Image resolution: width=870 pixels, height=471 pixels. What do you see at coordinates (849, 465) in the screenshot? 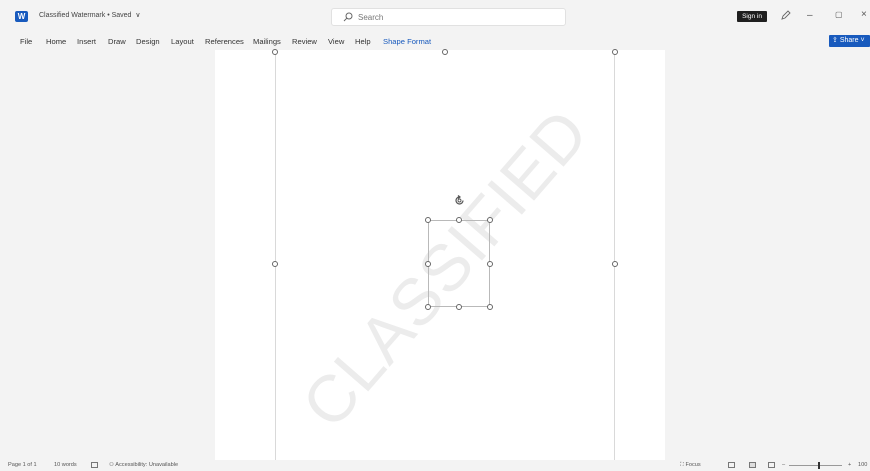
I see `zoom-in-button: +` at bounding box center [849, 465].